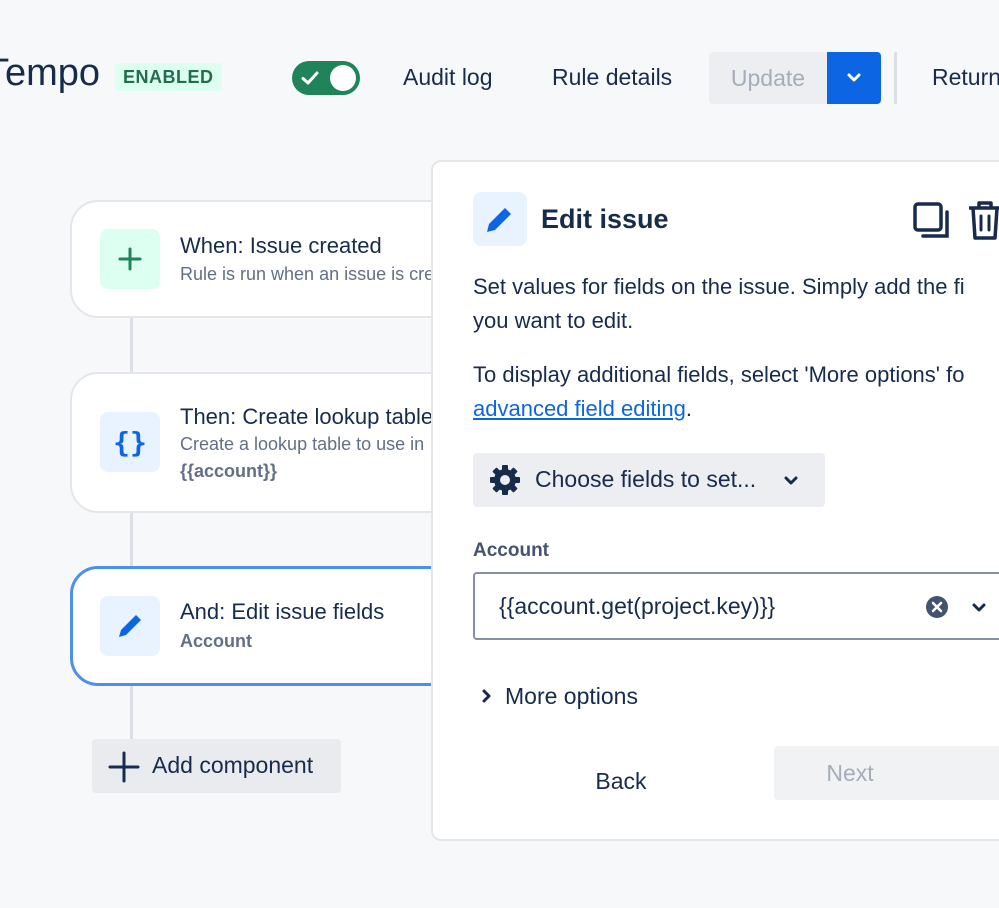 Image resolution: width=999 pixels, height=908 pixels. What do you see at coordinates (886, 773) in the screenshot?
I see `next-button: Next` at bounding box center [886, 773].